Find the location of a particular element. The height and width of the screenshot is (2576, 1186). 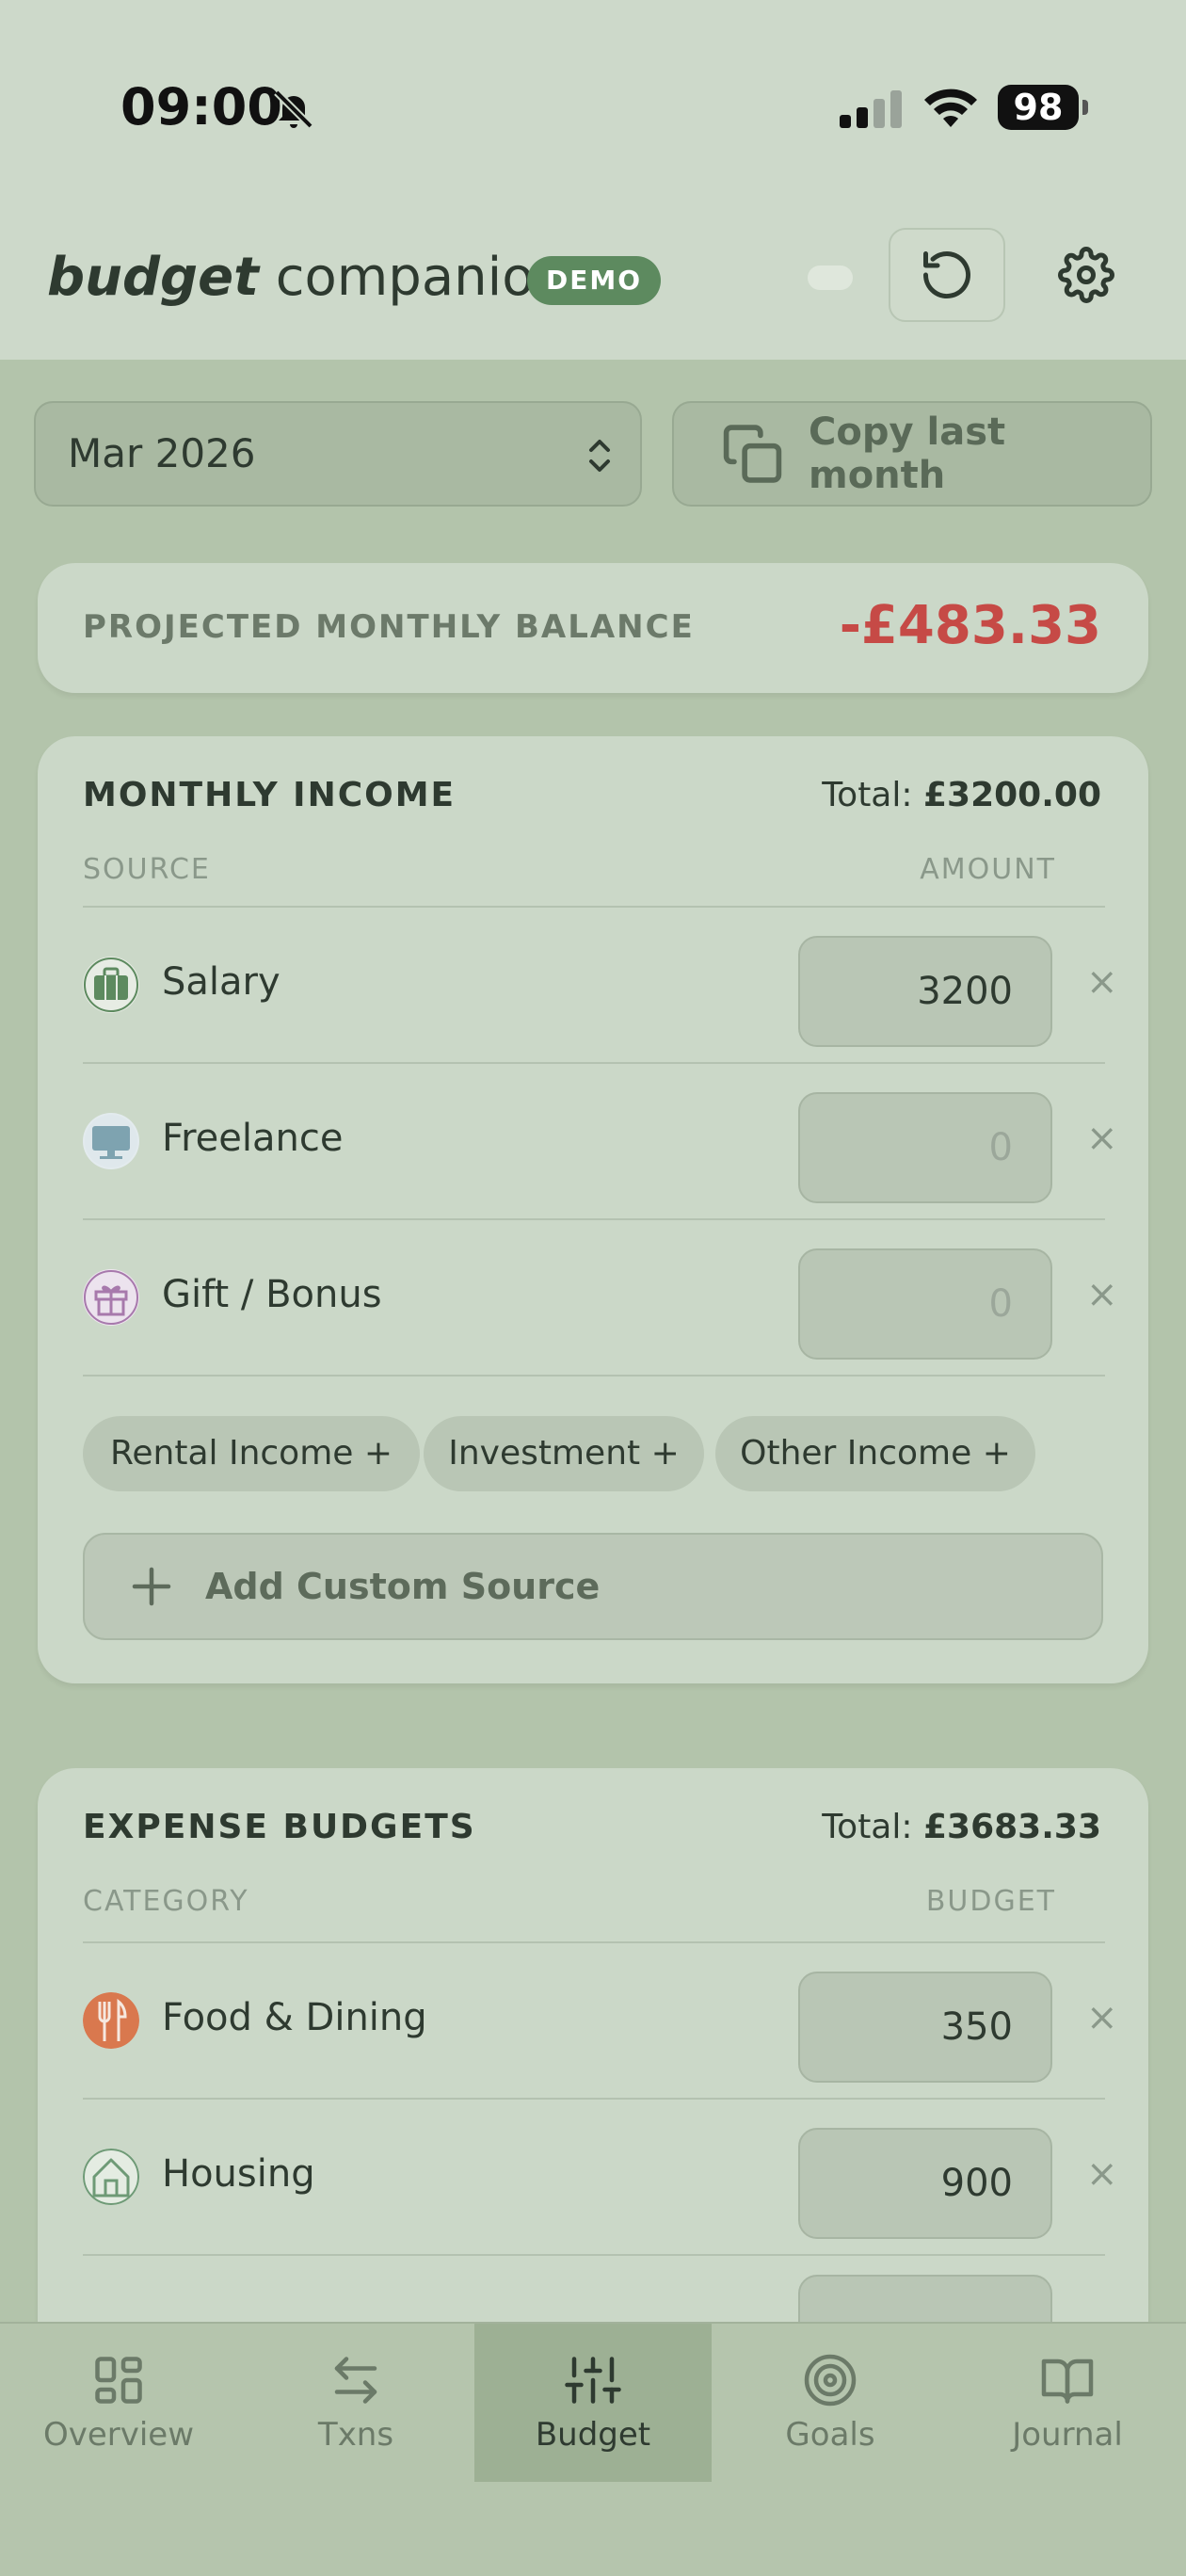

grid-icon is located at coordinates (118, 2380).